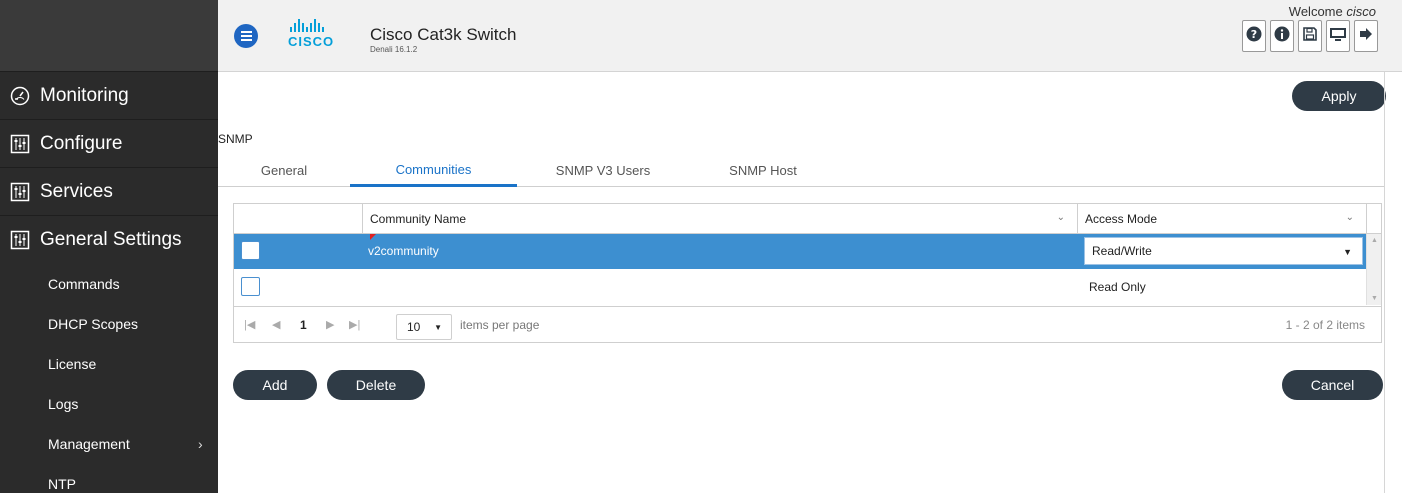  I want to click on sidebar-item-general-settings: General Settings, so click(109, 240).